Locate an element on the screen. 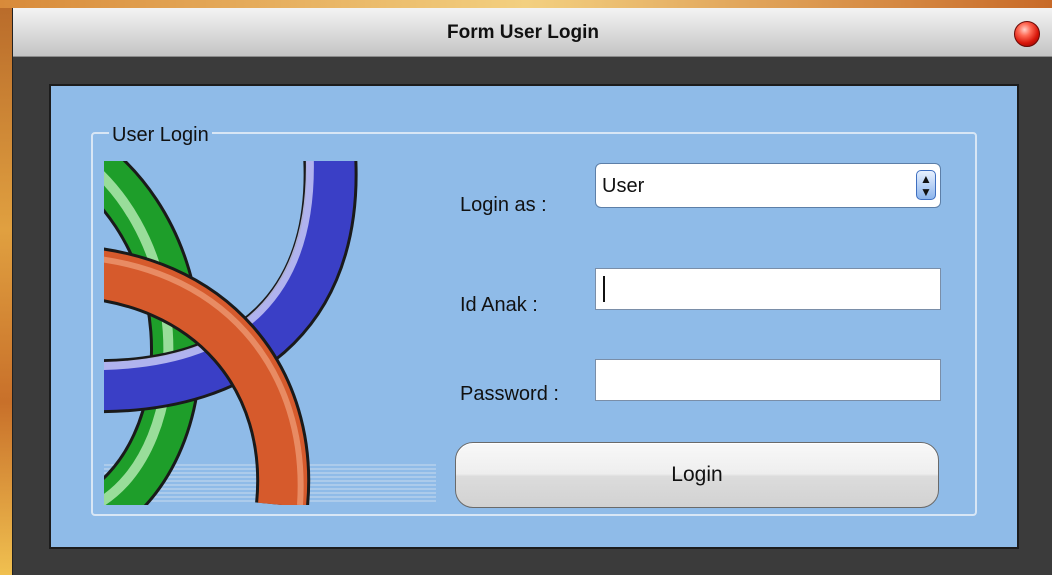 The height and width of the screenshot is (575, 1052). window-title: Form User Login is located at coordinates (522, 32).